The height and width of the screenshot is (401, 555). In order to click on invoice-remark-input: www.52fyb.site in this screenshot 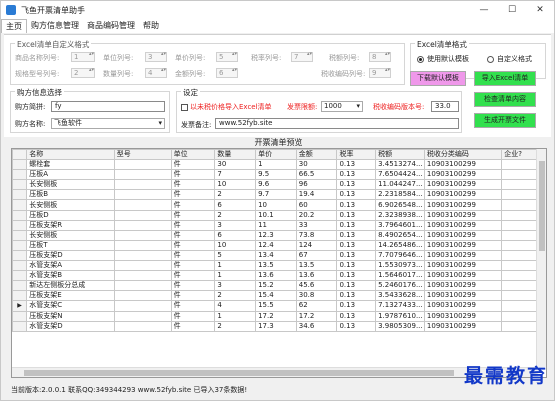, I will do `click(337, 123)`.